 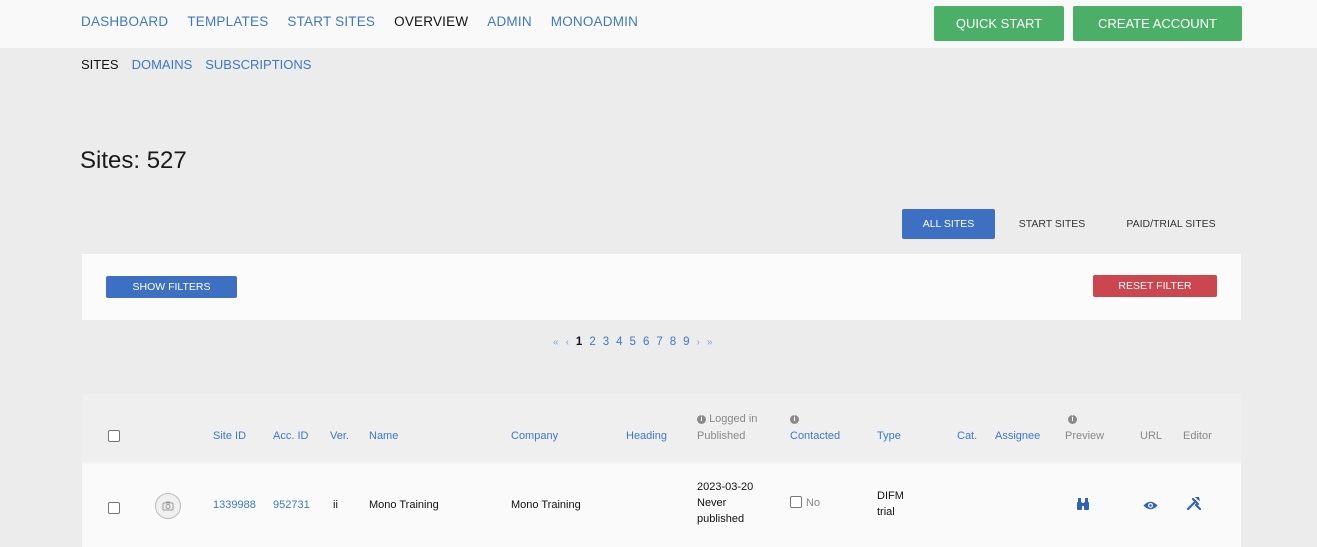 What do you see at coordinates (721, 436) in the screenshot?
I see `col-published: Published` at bounding box center [721, 436].